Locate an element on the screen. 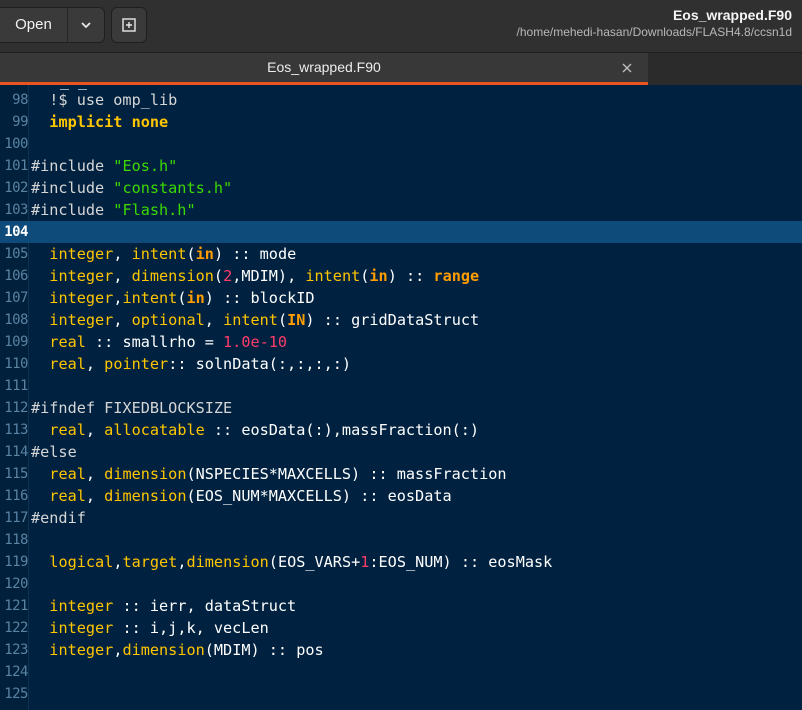 The height and width of the screenshot is (710, 802). code-token: ) :: blockID is located at coordinates (259, 298).